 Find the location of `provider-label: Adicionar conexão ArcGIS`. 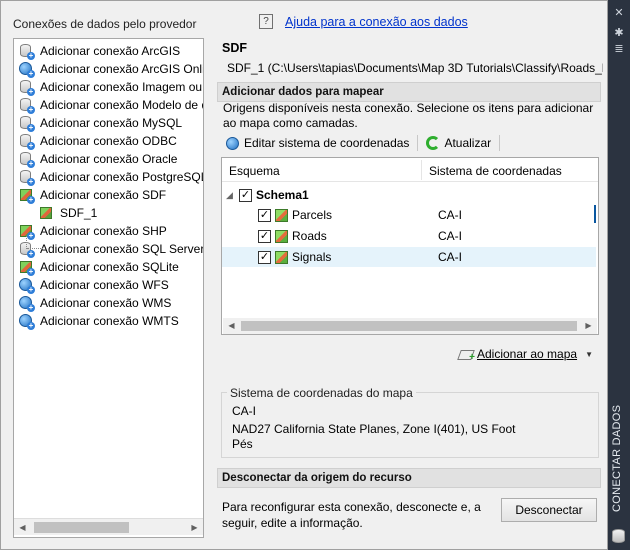

provider-label: Adicionar conexão ArcGIS is located at coordinates (110, 51).